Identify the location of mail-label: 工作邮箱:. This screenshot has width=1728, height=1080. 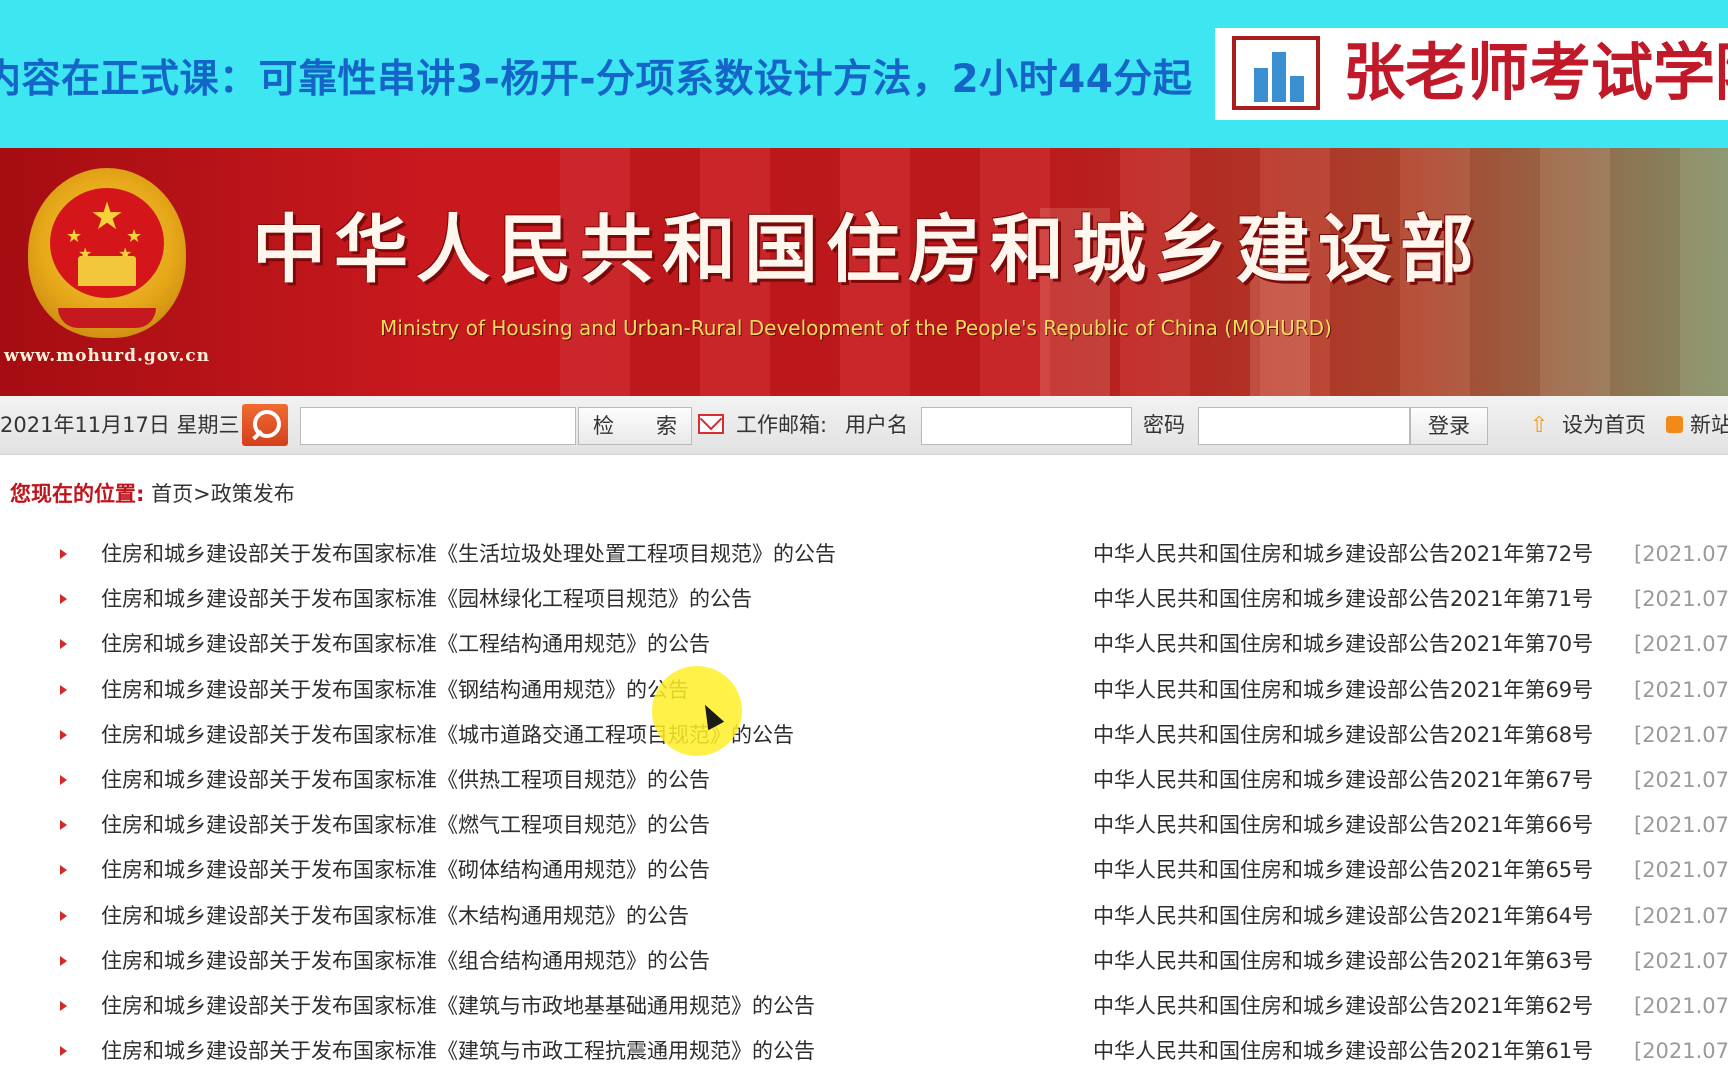
(782, 425).